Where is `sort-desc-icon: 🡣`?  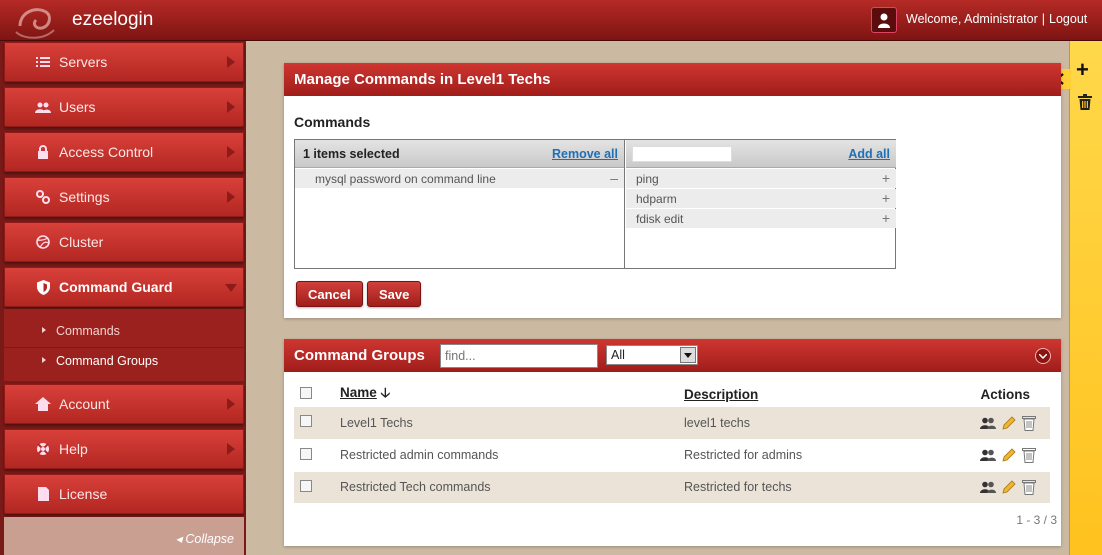
sort-desc-icon: 🡣 is located at coordinates (386, 392).